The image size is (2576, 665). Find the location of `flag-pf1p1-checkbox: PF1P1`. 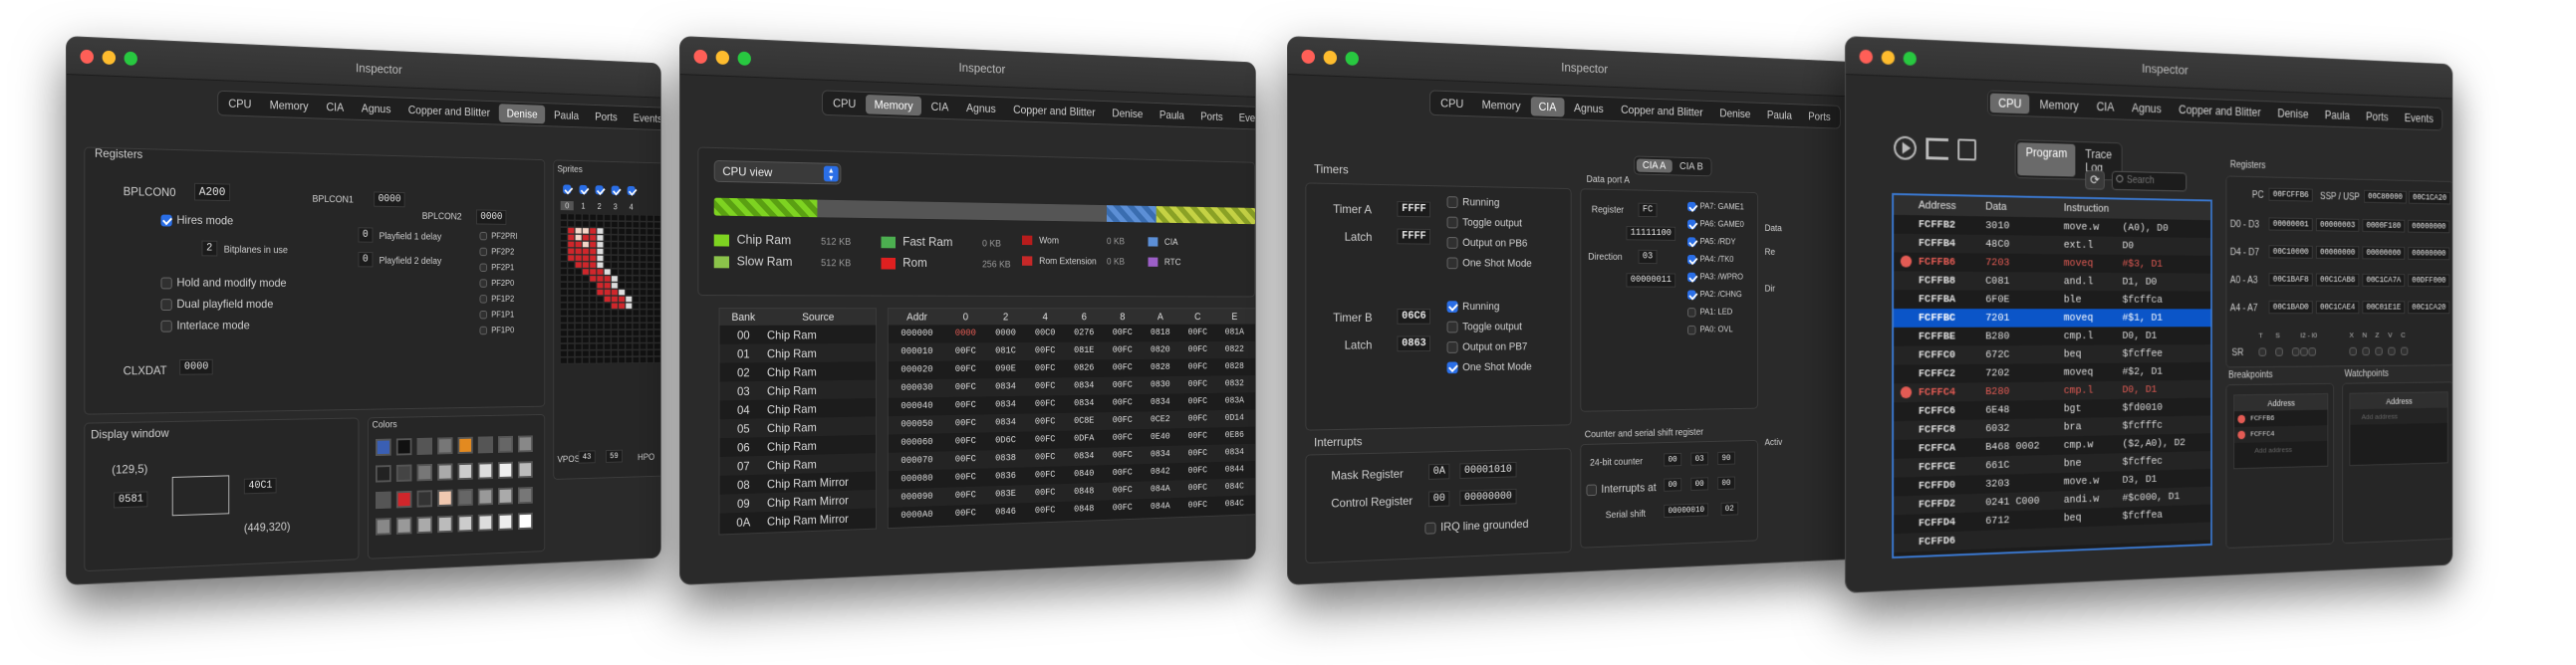

flag-pf1p1-checkbox: PF1P1 is located at coordinates (496, 315).